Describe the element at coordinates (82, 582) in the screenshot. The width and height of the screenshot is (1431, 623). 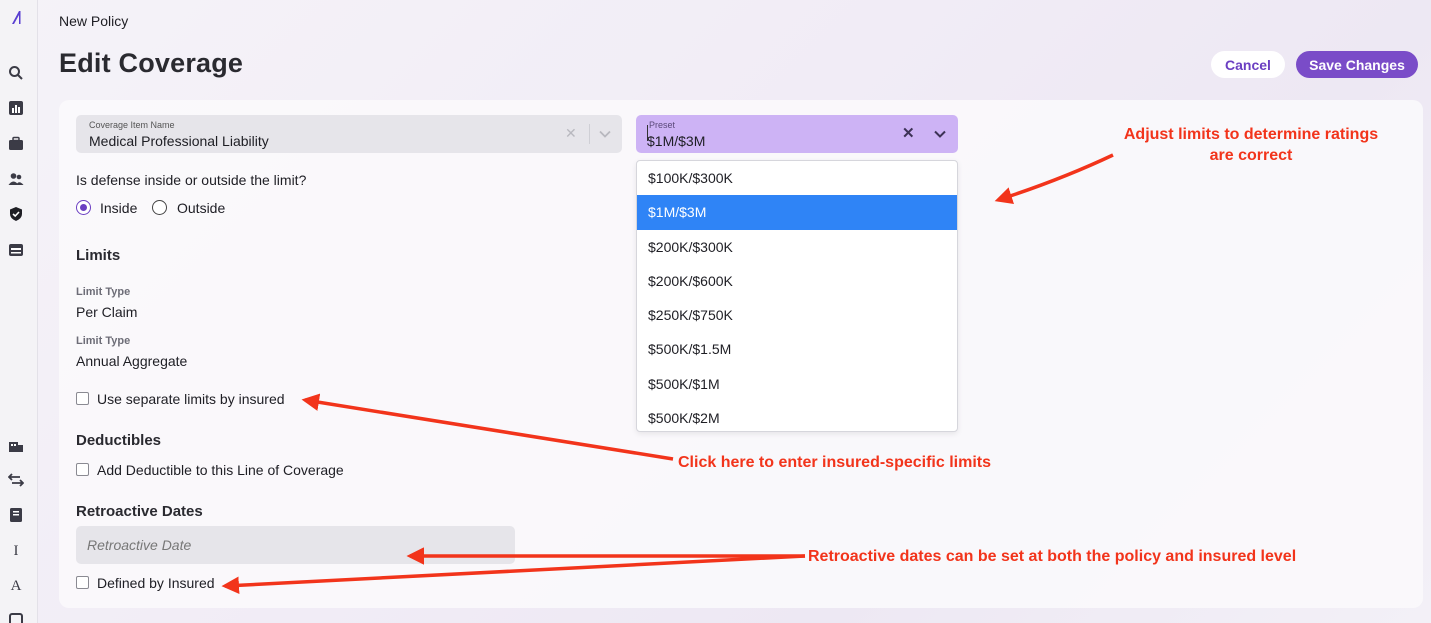
I see `defined-by-insured-checkbox` at that location.